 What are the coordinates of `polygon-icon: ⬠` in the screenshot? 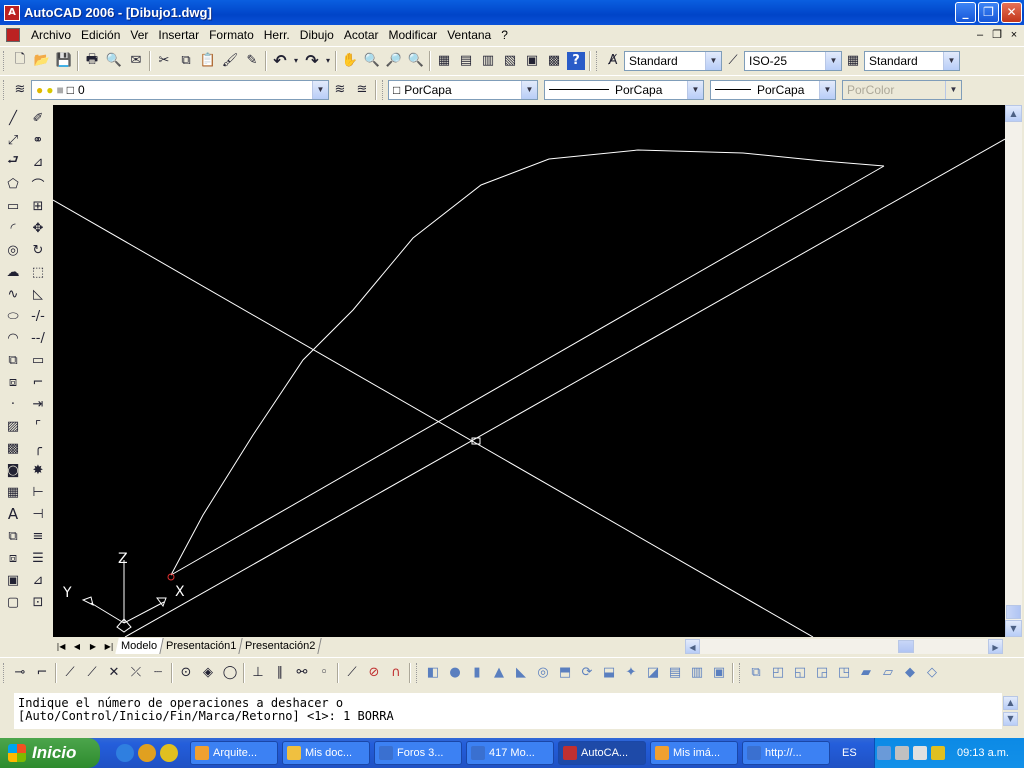 It's located at (13, 184).